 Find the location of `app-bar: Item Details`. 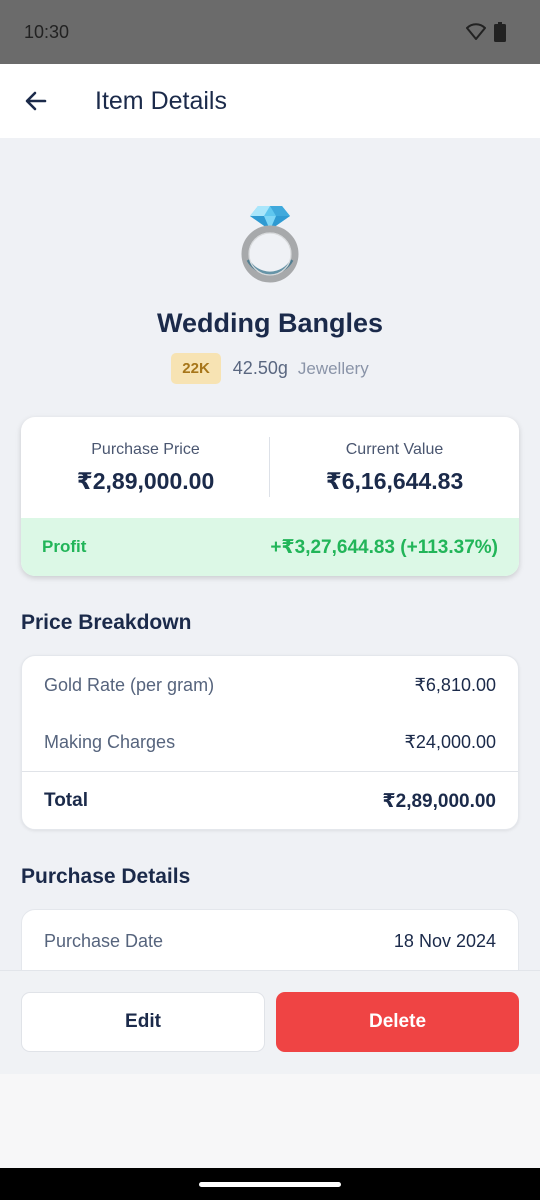

app-bar: Item Details is located at coordinates (270, 101).